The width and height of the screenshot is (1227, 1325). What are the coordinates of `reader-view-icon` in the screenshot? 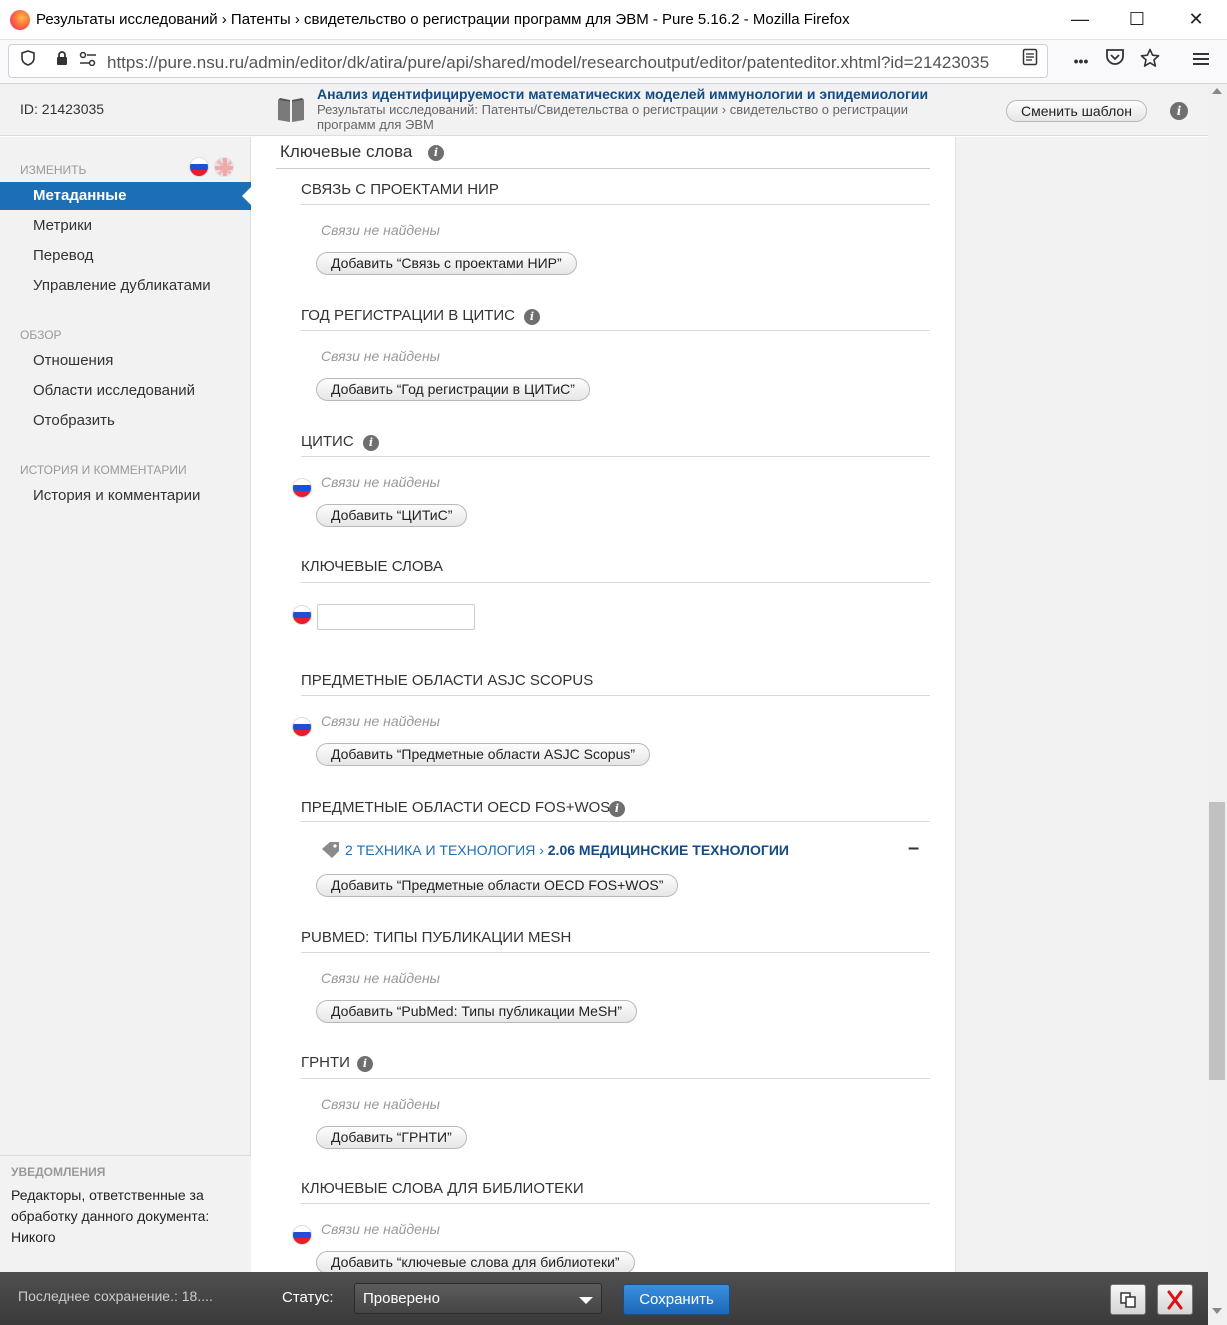 It's located at (1030, 61).